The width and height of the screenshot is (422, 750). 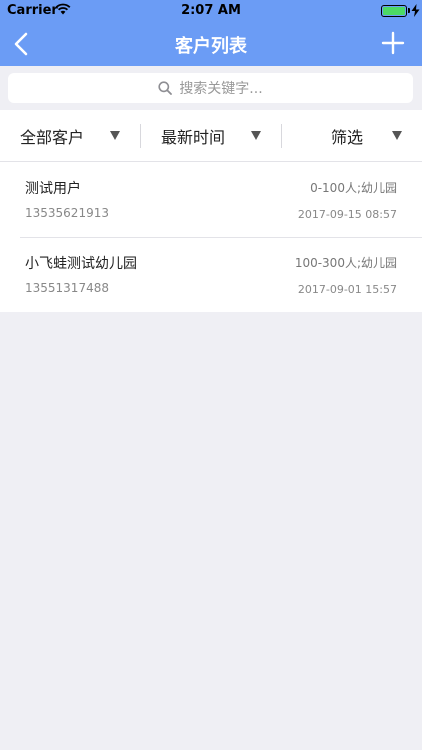 I want to click on clock: 2:07 AM, so click(x=211, y=10).